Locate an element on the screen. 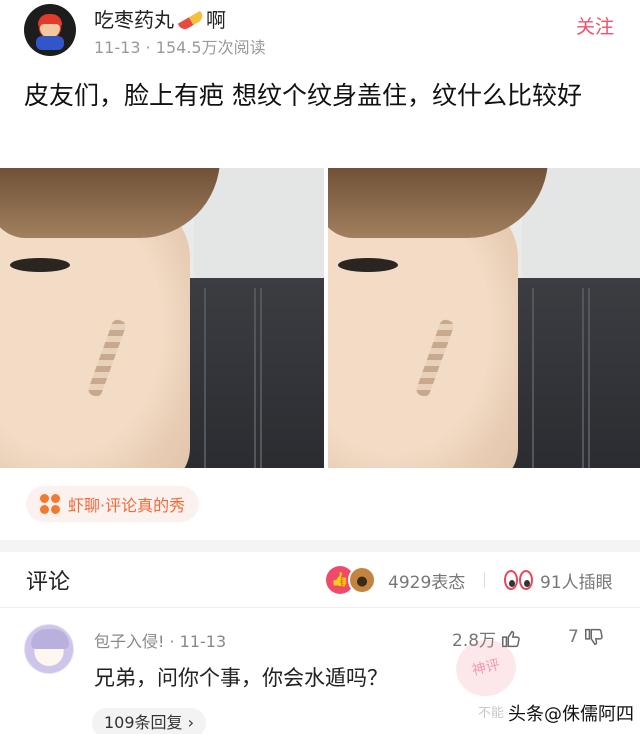 Image resolution: width=640 pixels, height=734 pixels. replies-button: 109条回复 › is located at coordinates (149, 721).